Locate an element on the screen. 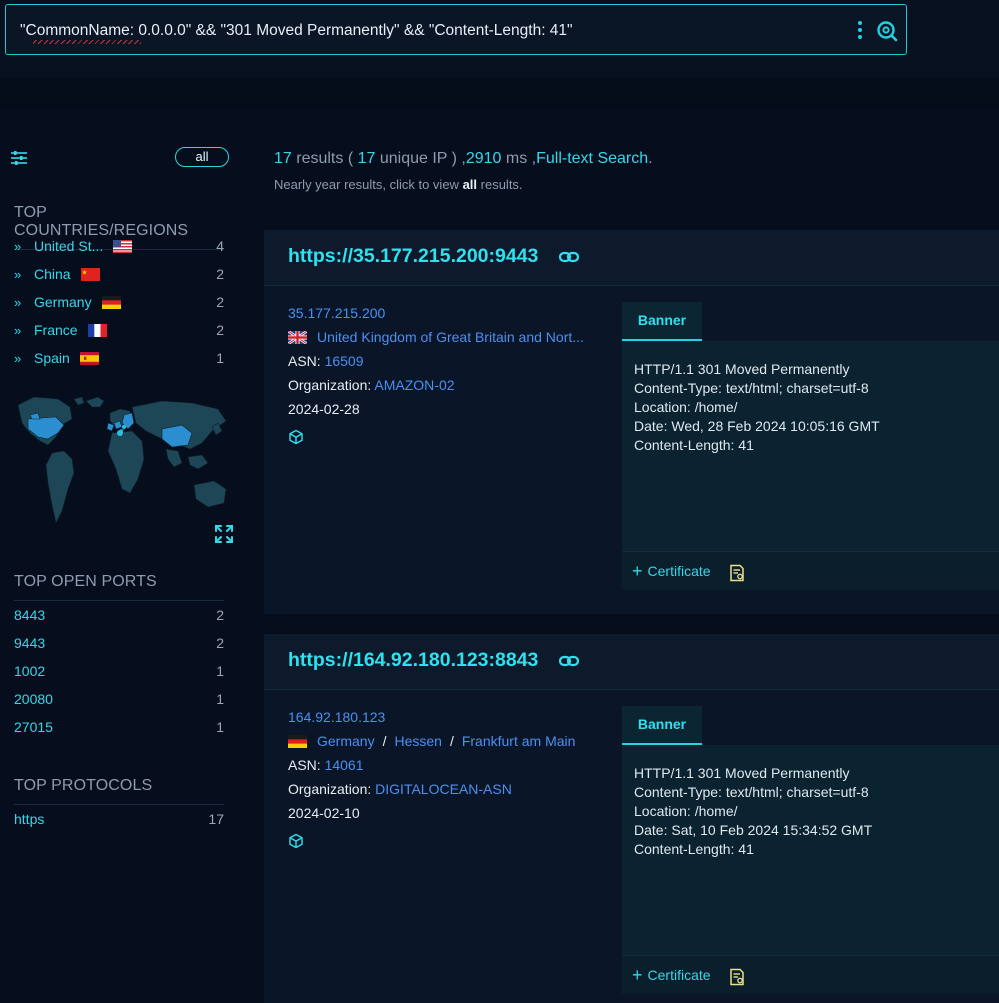 The height and width of the screenshot is (1003, 999). port-label: 20080 is located at coordinates (33, 699).